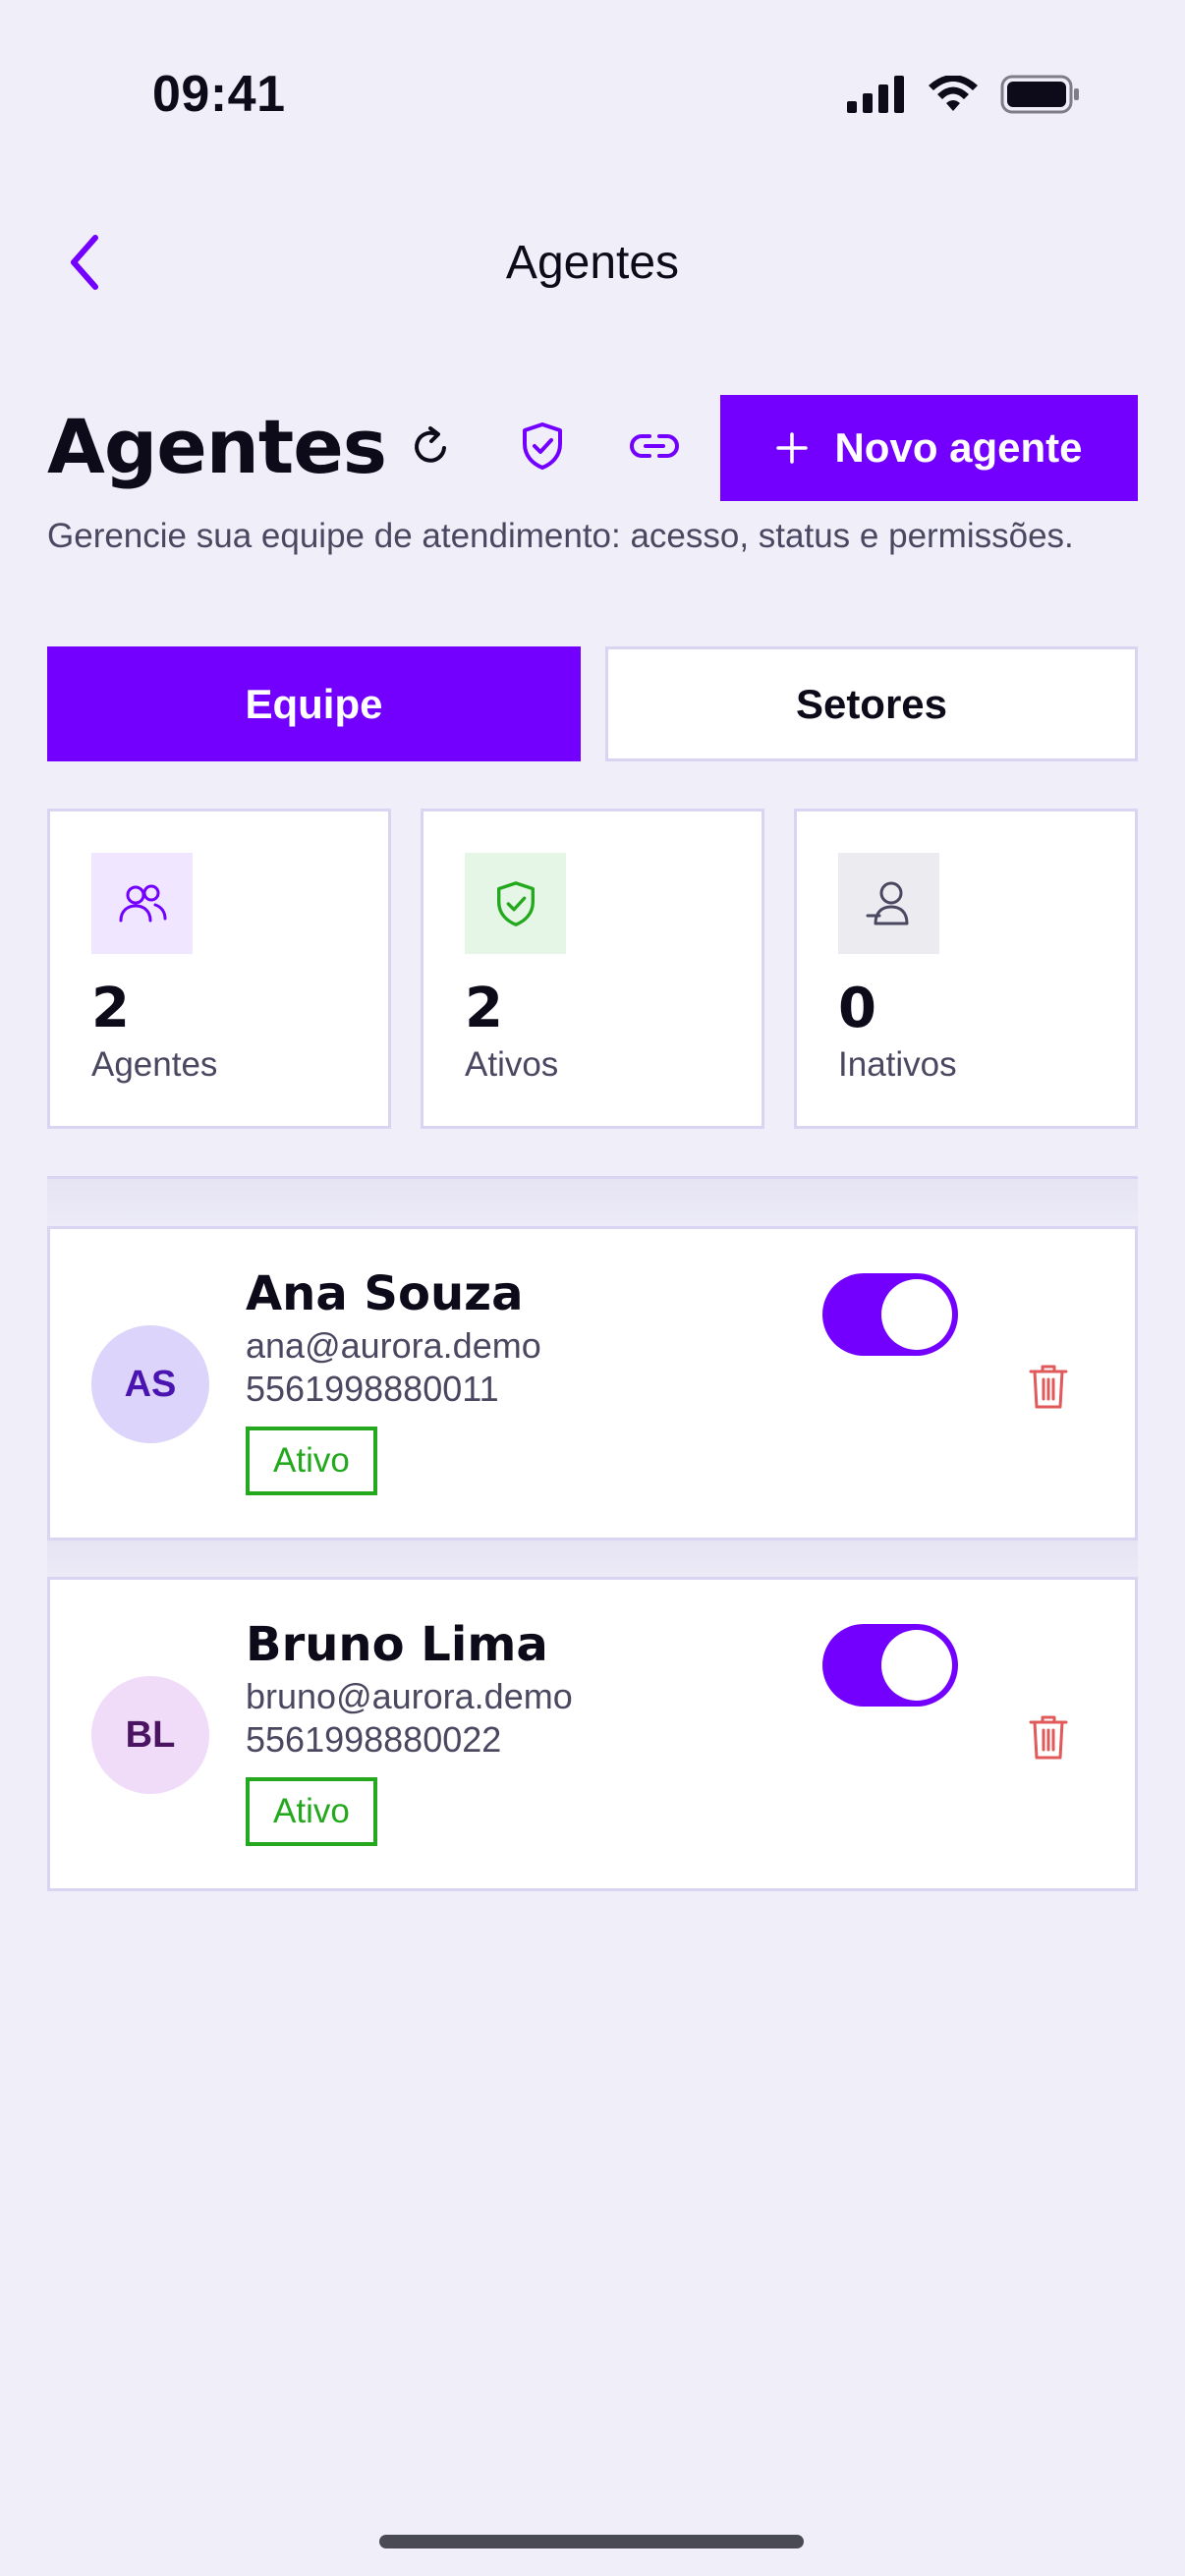 The image size is (1185, 2576). What do you see at coordinates (792, 448) in the screenshot?
I see `plus-icon` at bounding box center [792, 448].